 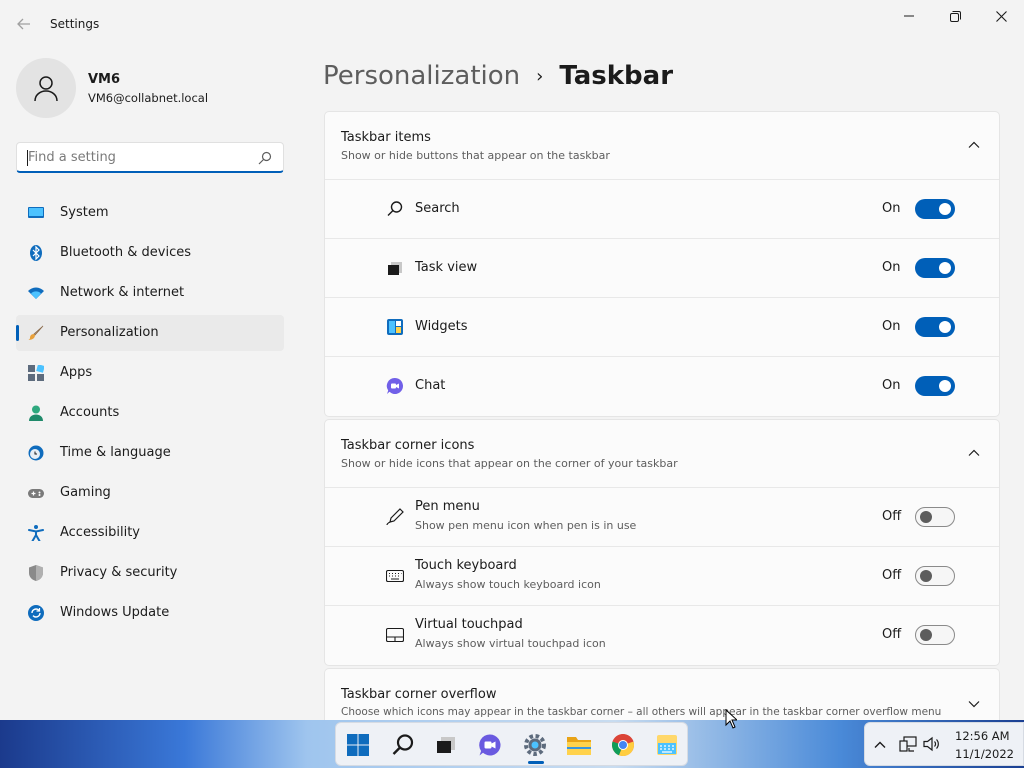 What do you see at coordinates (935, 576) in the screenshot?
I see `touch-keyboard-toggle` at bounding box center [935, 576].